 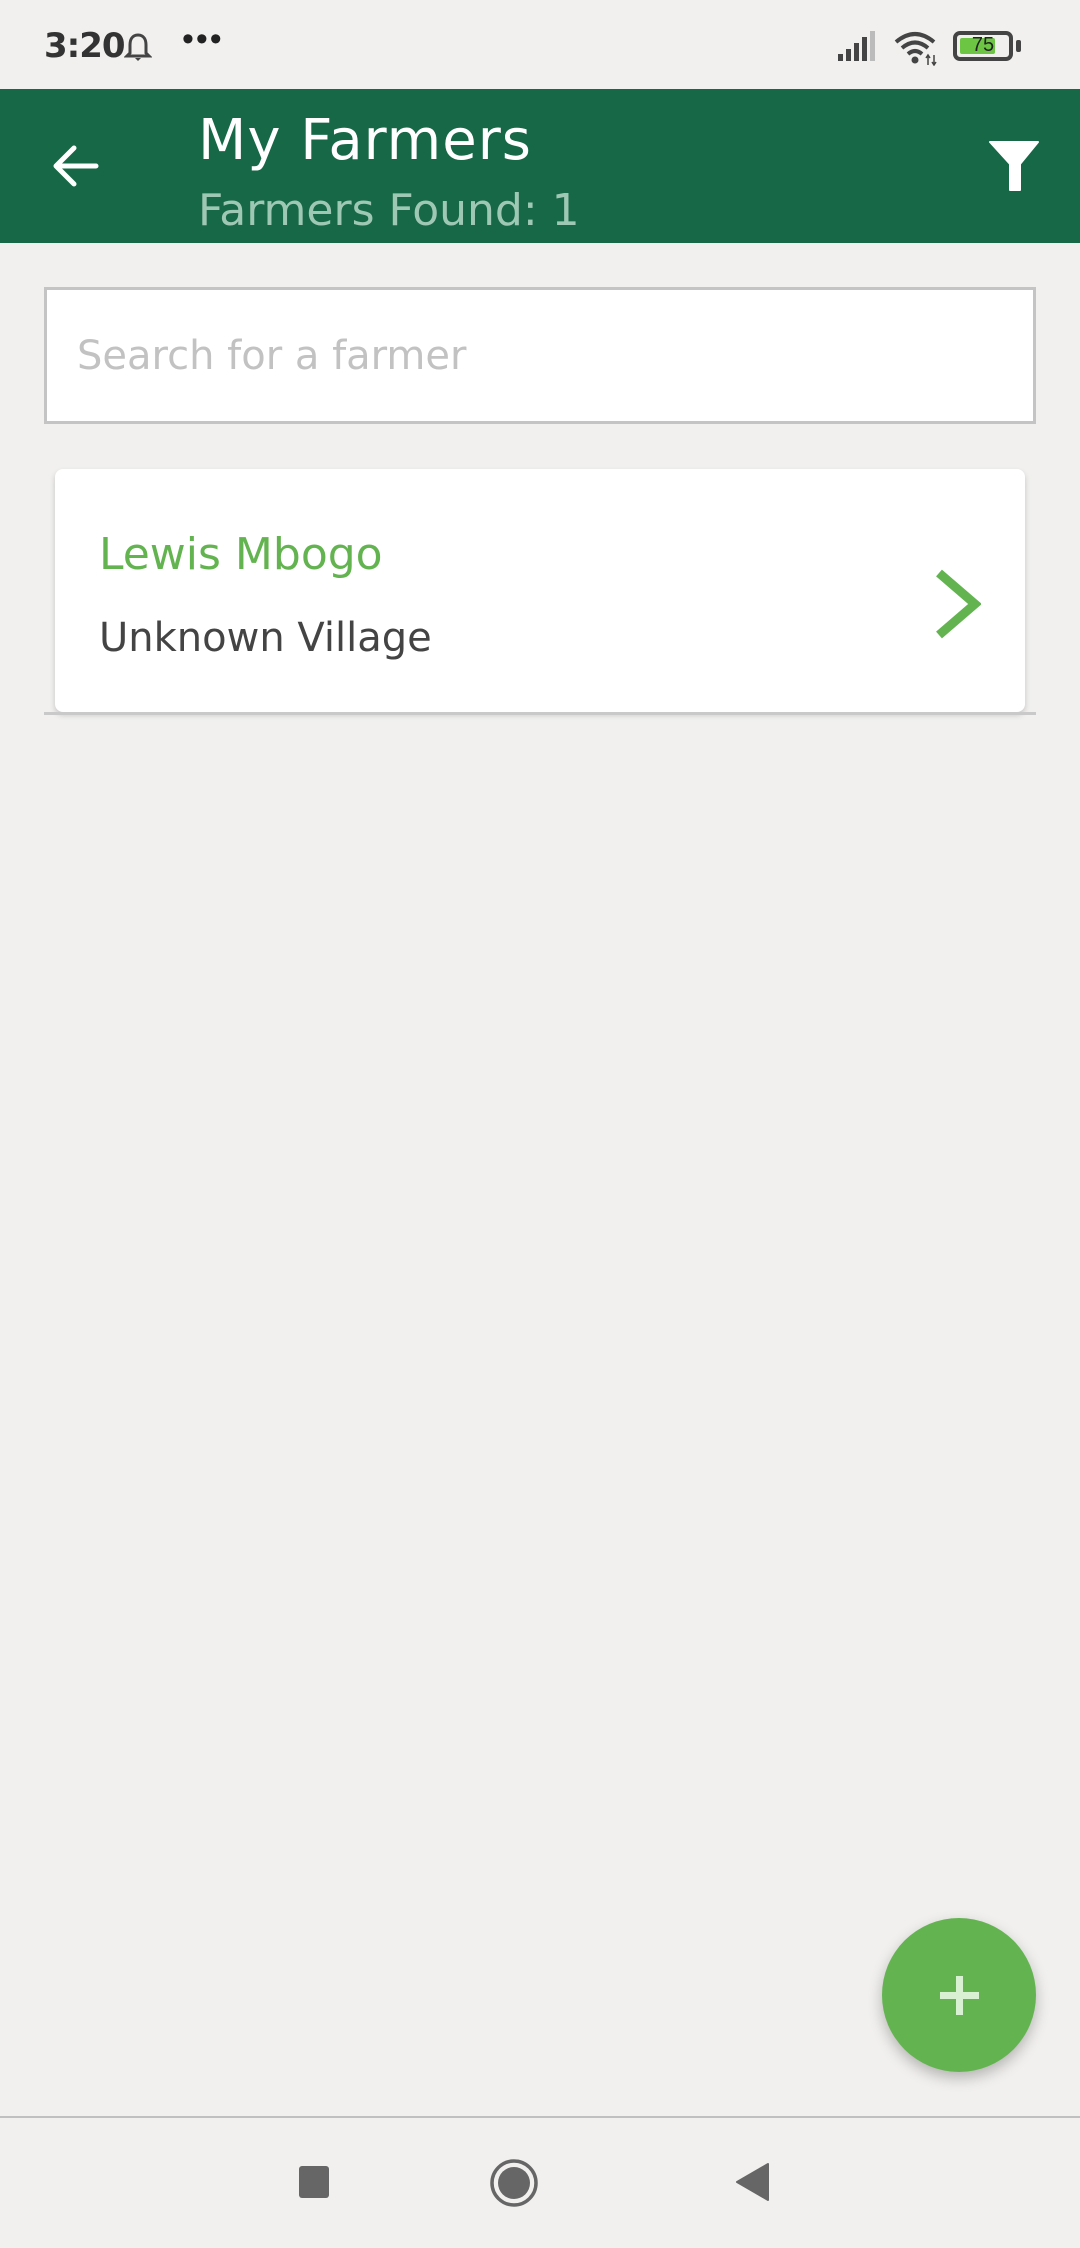 I want to click on battery-level: 75, so click(x=983, y=45).